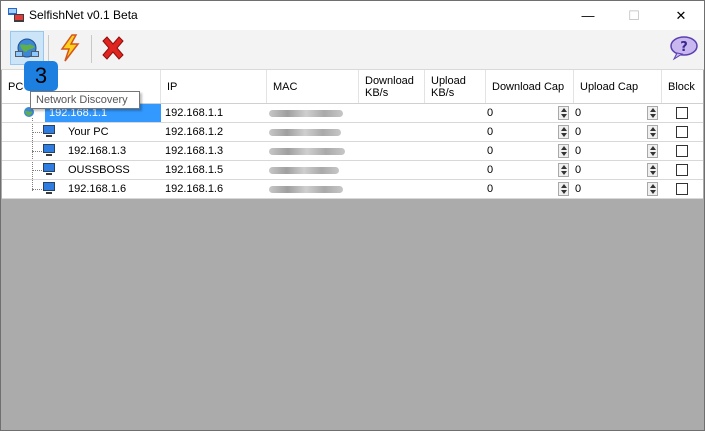 The height and width of the screenshot is (431, 705). I want to click on pc-name: 192.168.1.6, so click(97, 189).